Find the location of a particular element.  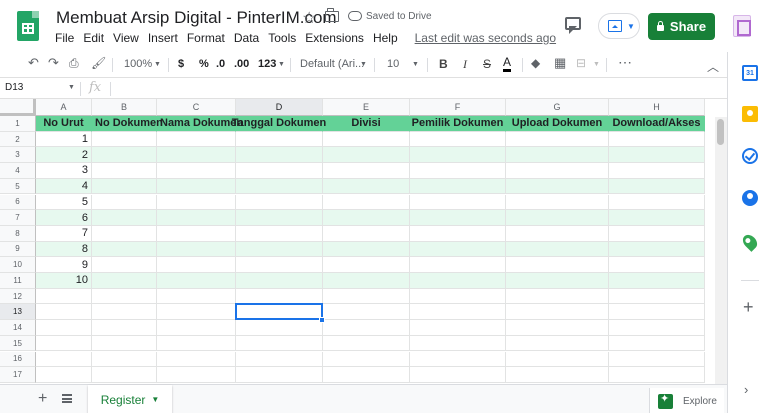

cell-f16 is located at coordinates (458, 359).